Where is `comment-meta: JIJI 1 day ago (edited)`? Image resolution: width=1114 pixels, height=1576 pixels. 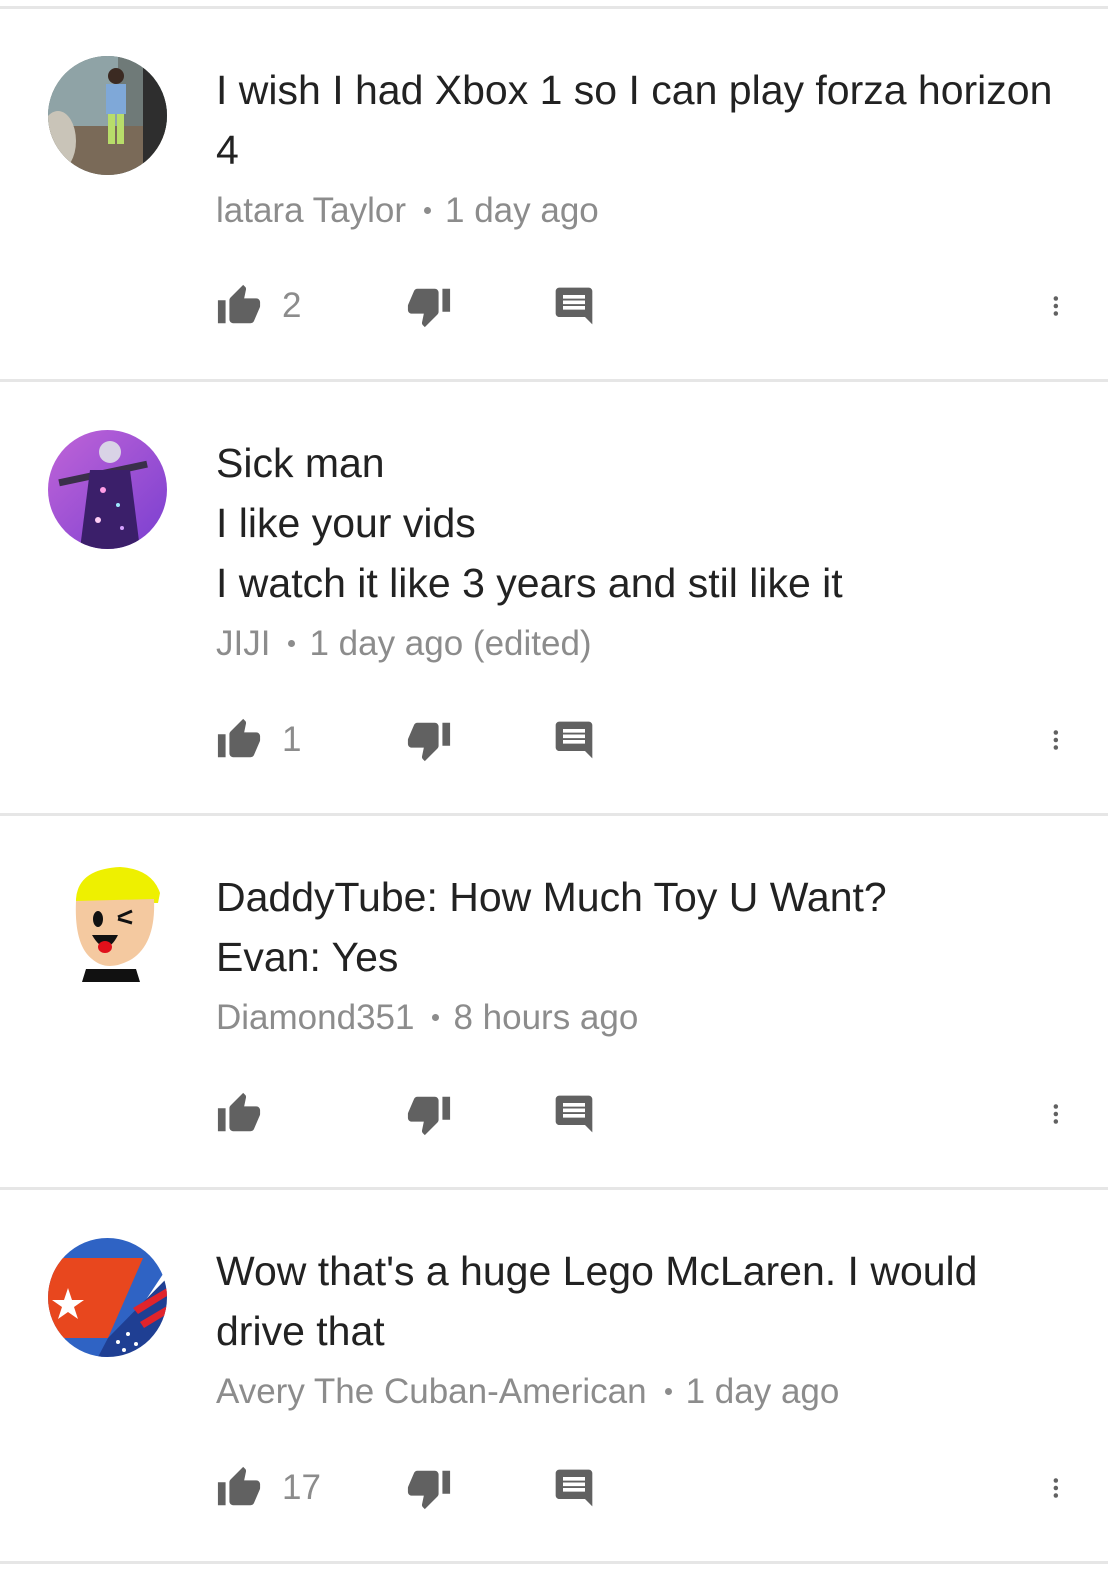 comment-meta: JIJI 1 day ago (edited) is located at coordinates (404, 644).